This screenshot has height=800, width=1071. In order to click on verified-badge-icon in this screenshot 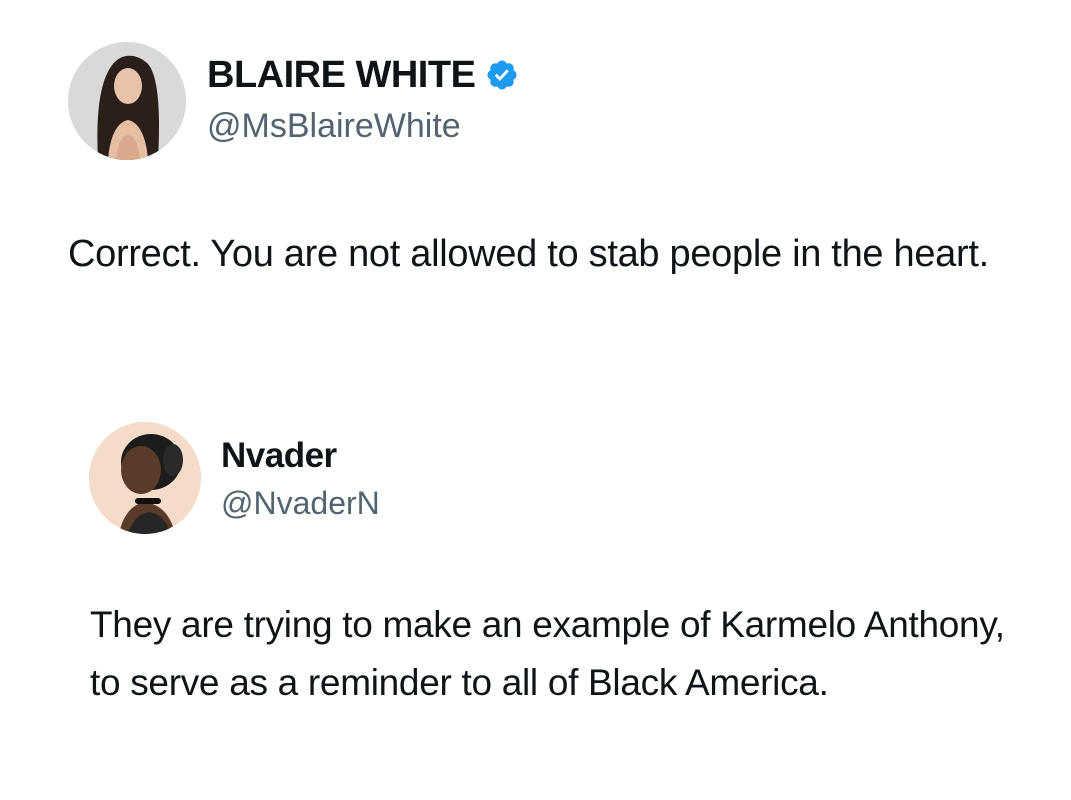, I will do `click(502, 75)`.